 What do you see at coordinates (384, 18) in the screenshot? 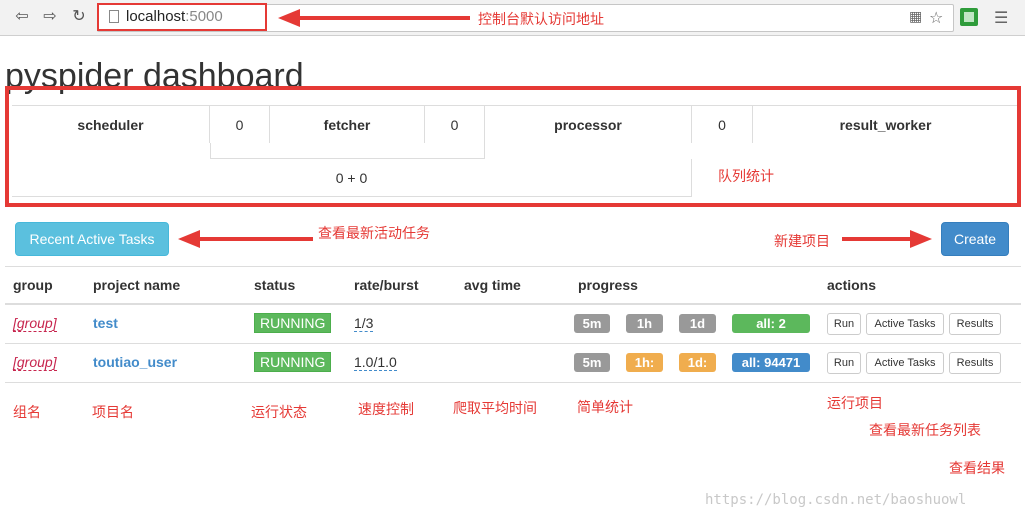
I see `url-arrow-line` at bounding box center [384, 18].